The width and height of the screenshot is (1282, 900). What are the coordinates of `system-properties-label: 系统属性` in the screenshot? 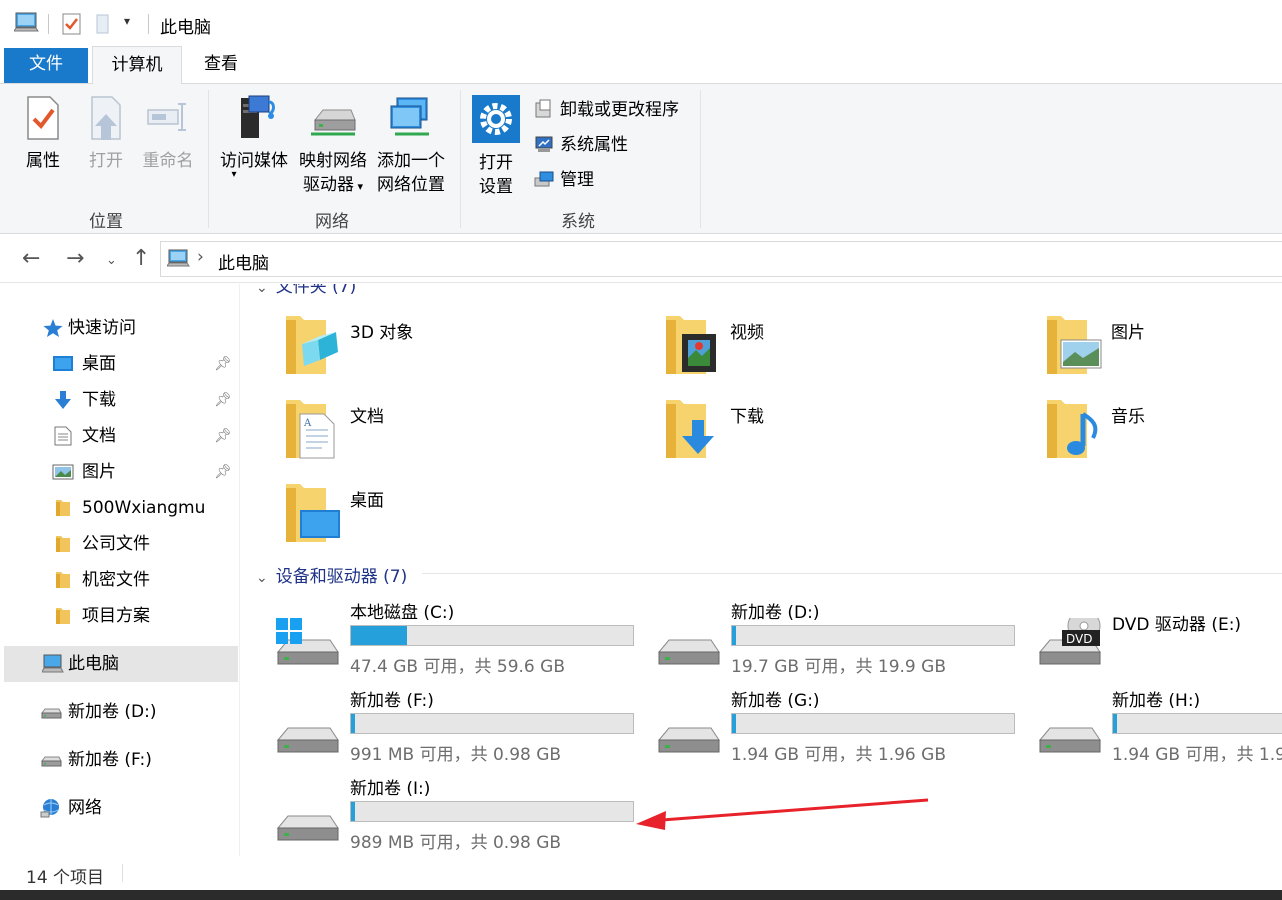 It's located at (594, 145).